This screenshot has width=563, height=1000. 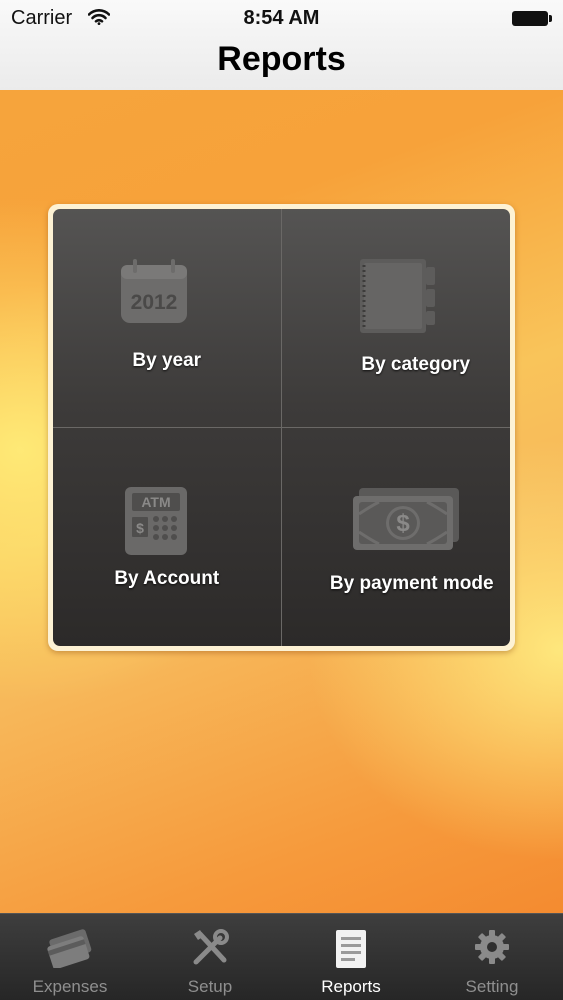 I want to click on report-option-by-account: ATM $ By Account, so click(x=167, y=536).